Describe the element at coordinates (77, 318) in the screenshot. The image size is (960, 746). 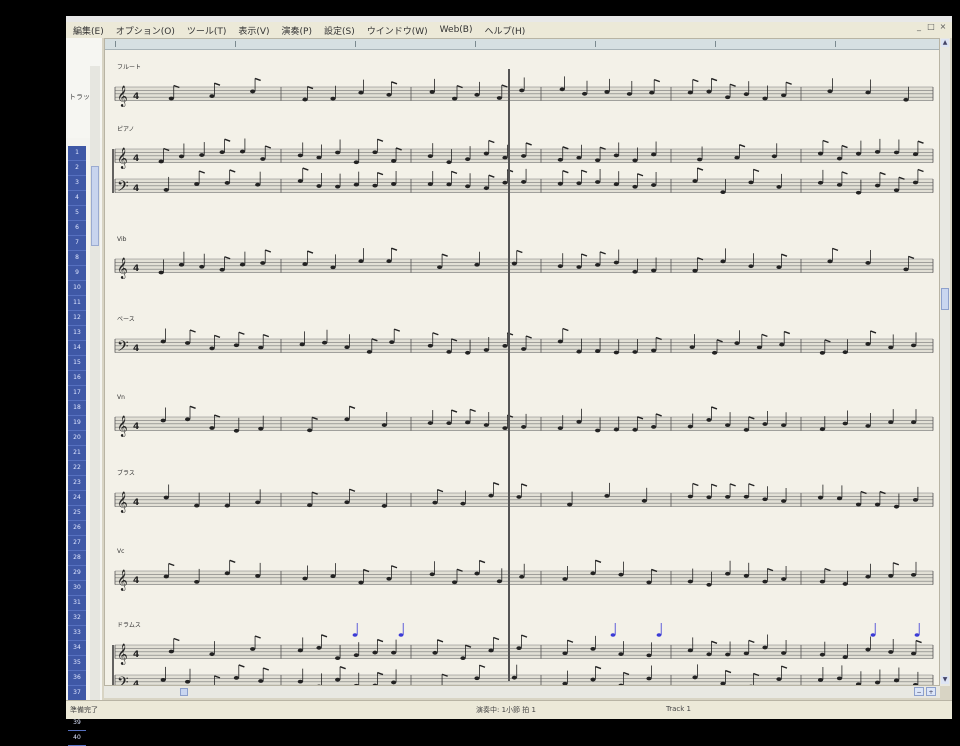
I see `track-row: 12` at that location.